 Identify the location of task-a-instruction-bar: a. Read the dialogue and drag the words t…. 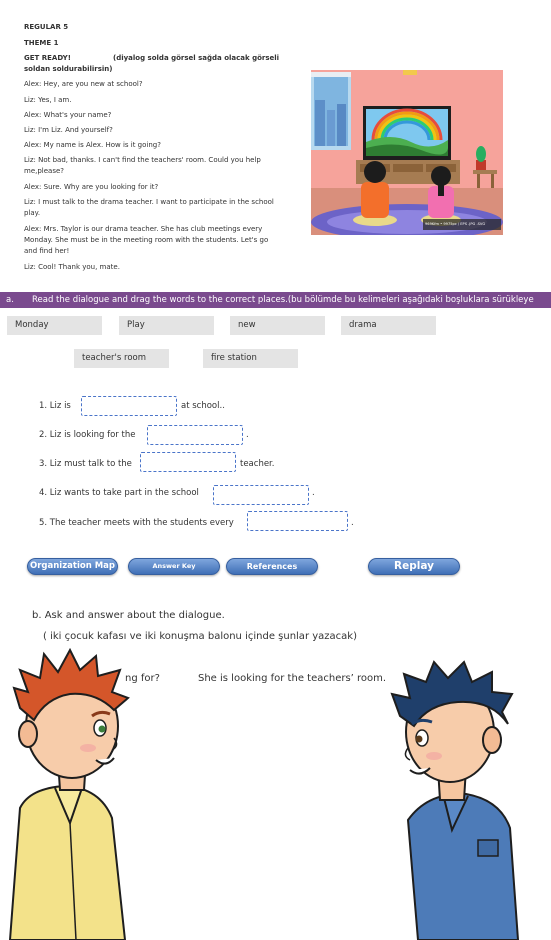
(275, 300).